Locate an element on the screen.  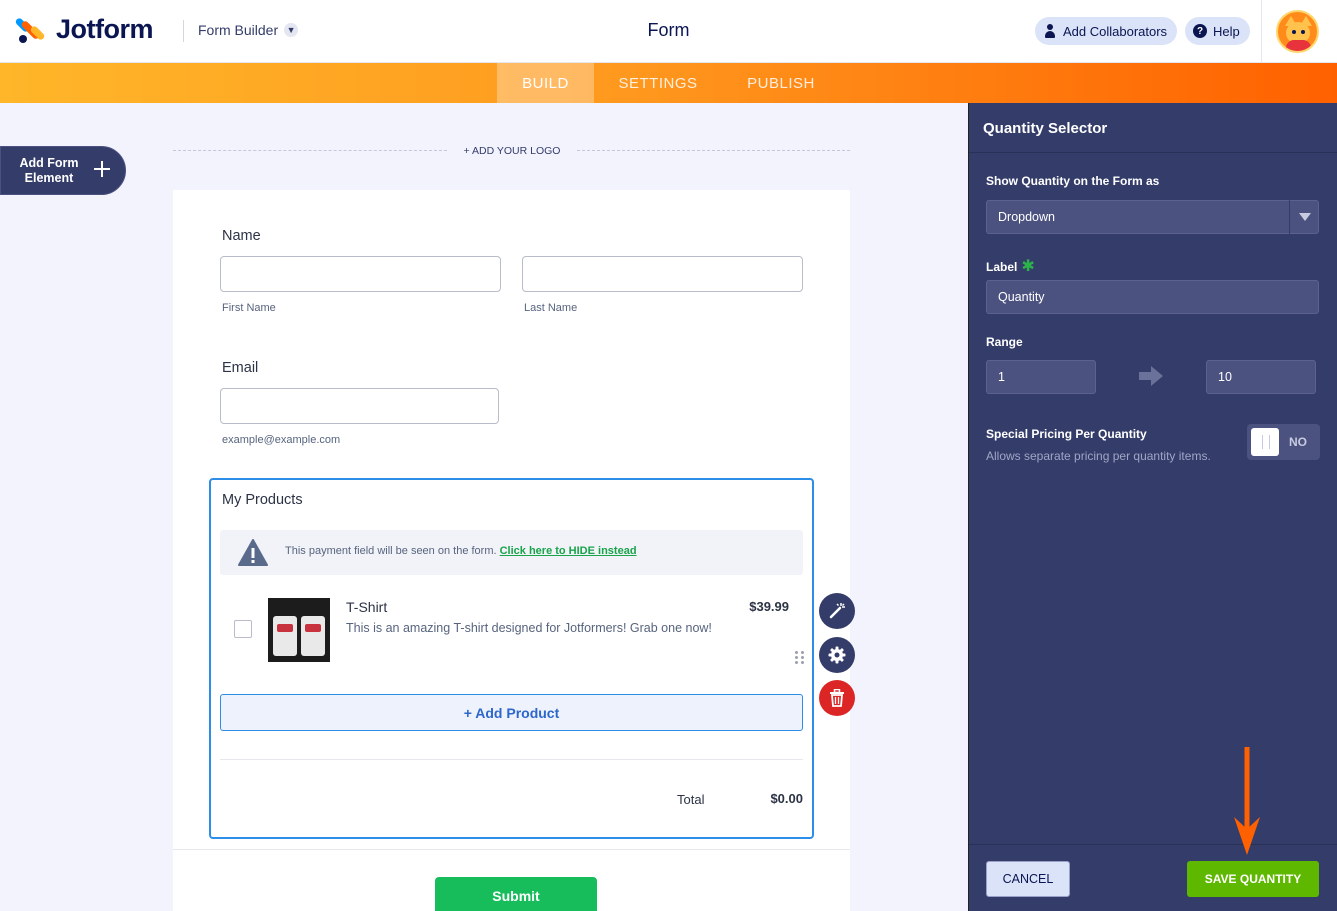
range-min-input: 1 is located at coordinates (1041, 377).